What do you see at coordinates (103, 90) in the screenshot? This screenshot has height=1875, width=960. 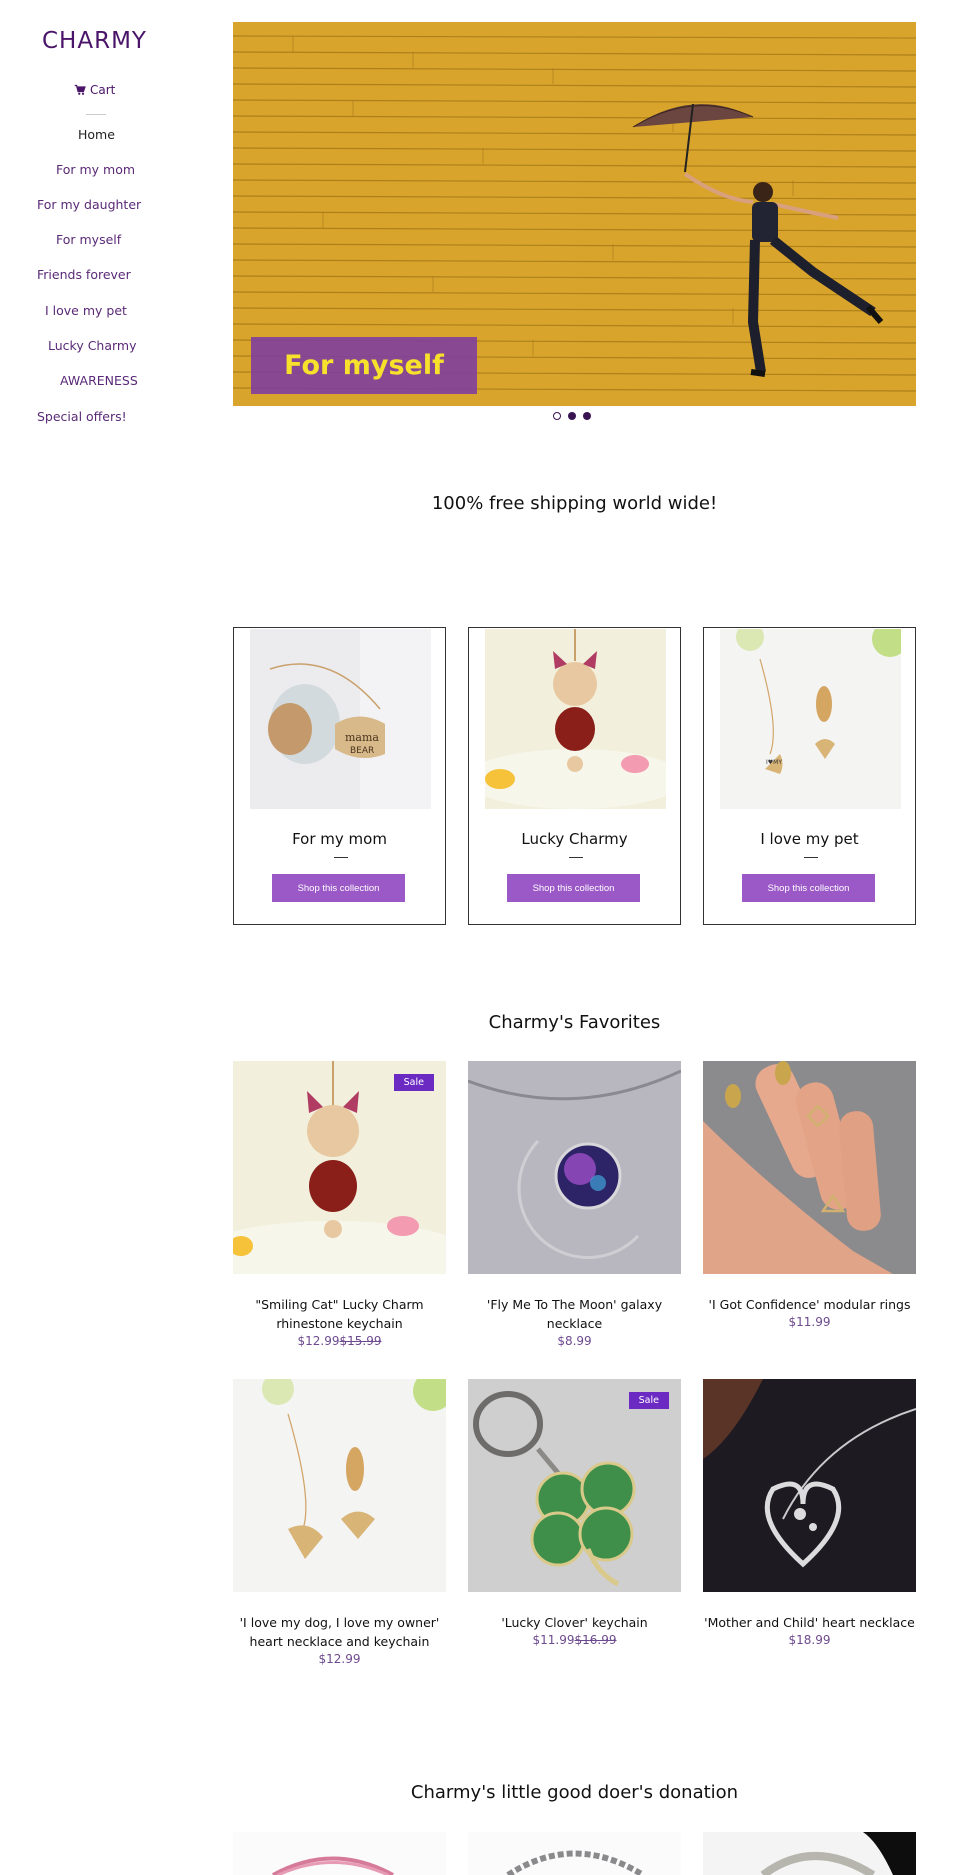 I see `cart-label: Cart` at bounding box center [103, 90].